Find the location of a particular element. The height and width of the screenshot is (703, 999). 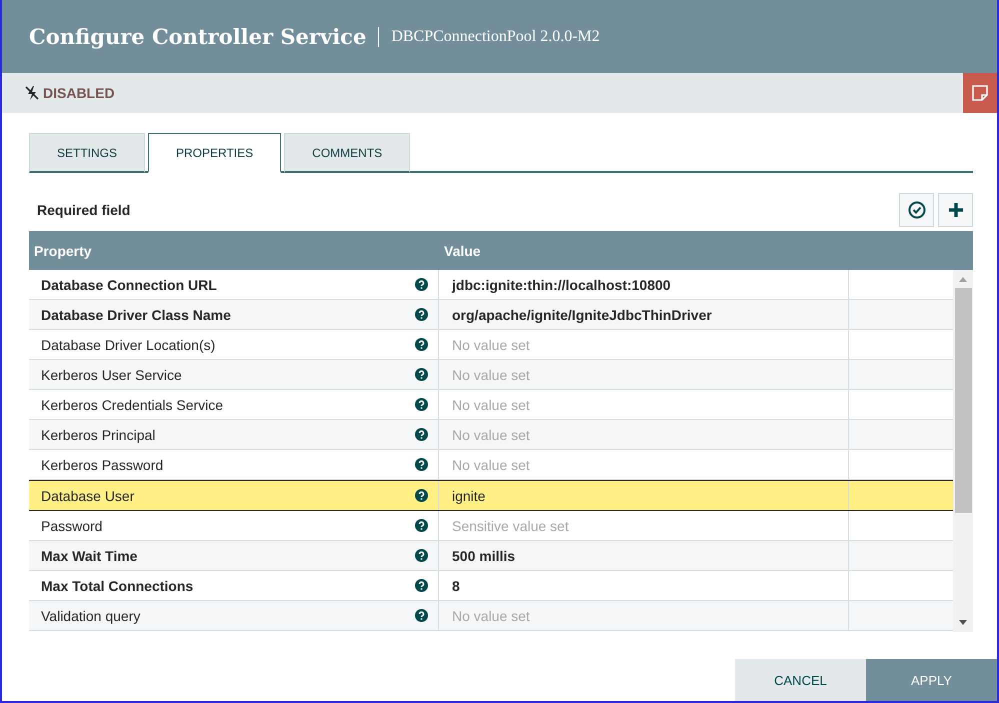

comment-button is located at coordinates (980, 93).